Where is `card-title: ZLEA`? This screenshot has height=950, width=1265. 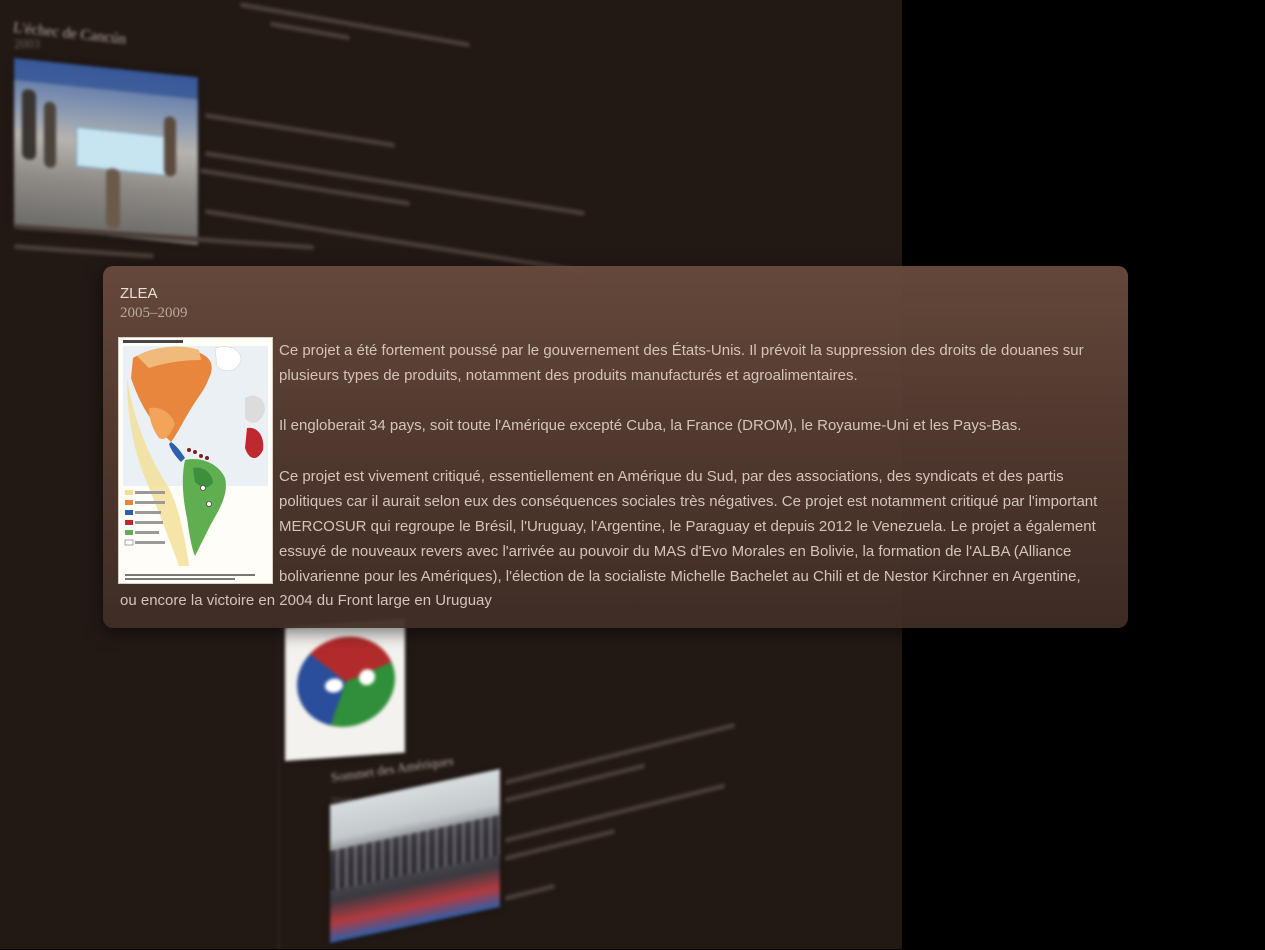
card-title: ZLEA is located at coordinates (139, 293).